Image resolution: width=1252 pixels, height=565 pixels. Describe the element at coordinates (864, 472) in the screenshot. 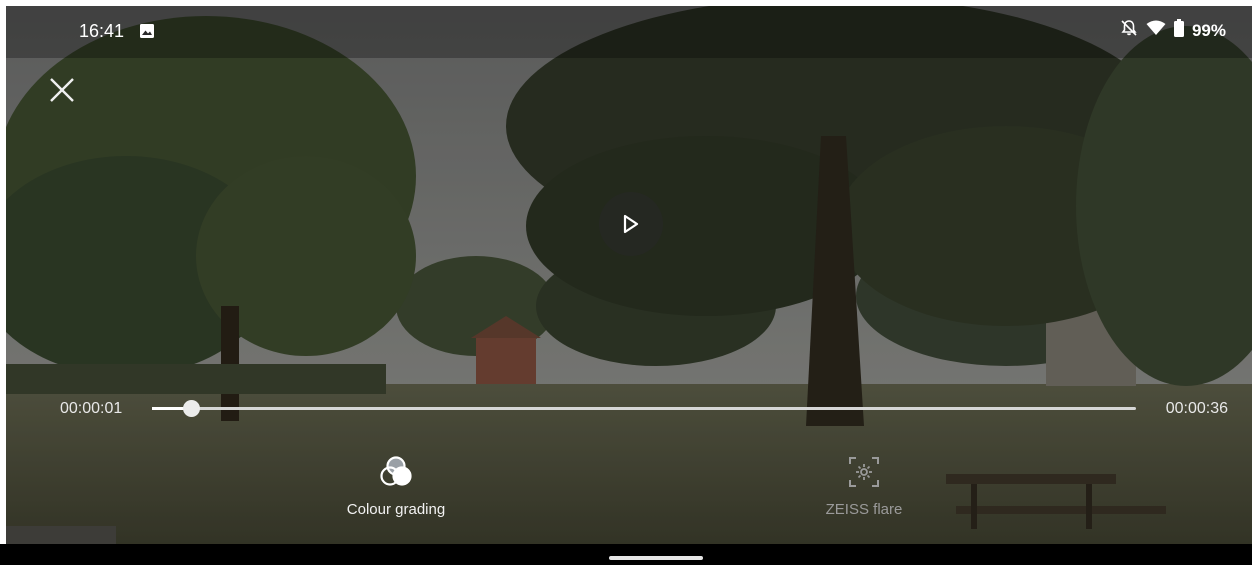

I see `zeiss-flare-icon` at that location.